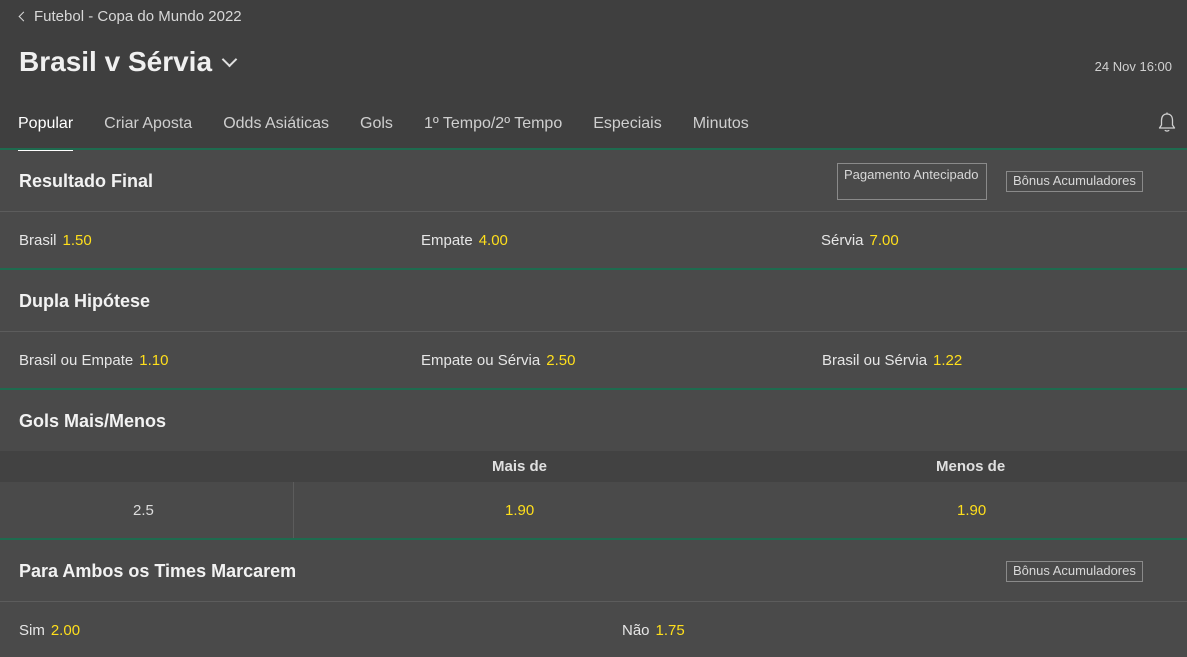 Image resolution: width=1187 pixels, height=657 pixels. I want to click on outcome-brasil-ou-servia: Brasil ou Sérvia 1.22, so click(892, 360).